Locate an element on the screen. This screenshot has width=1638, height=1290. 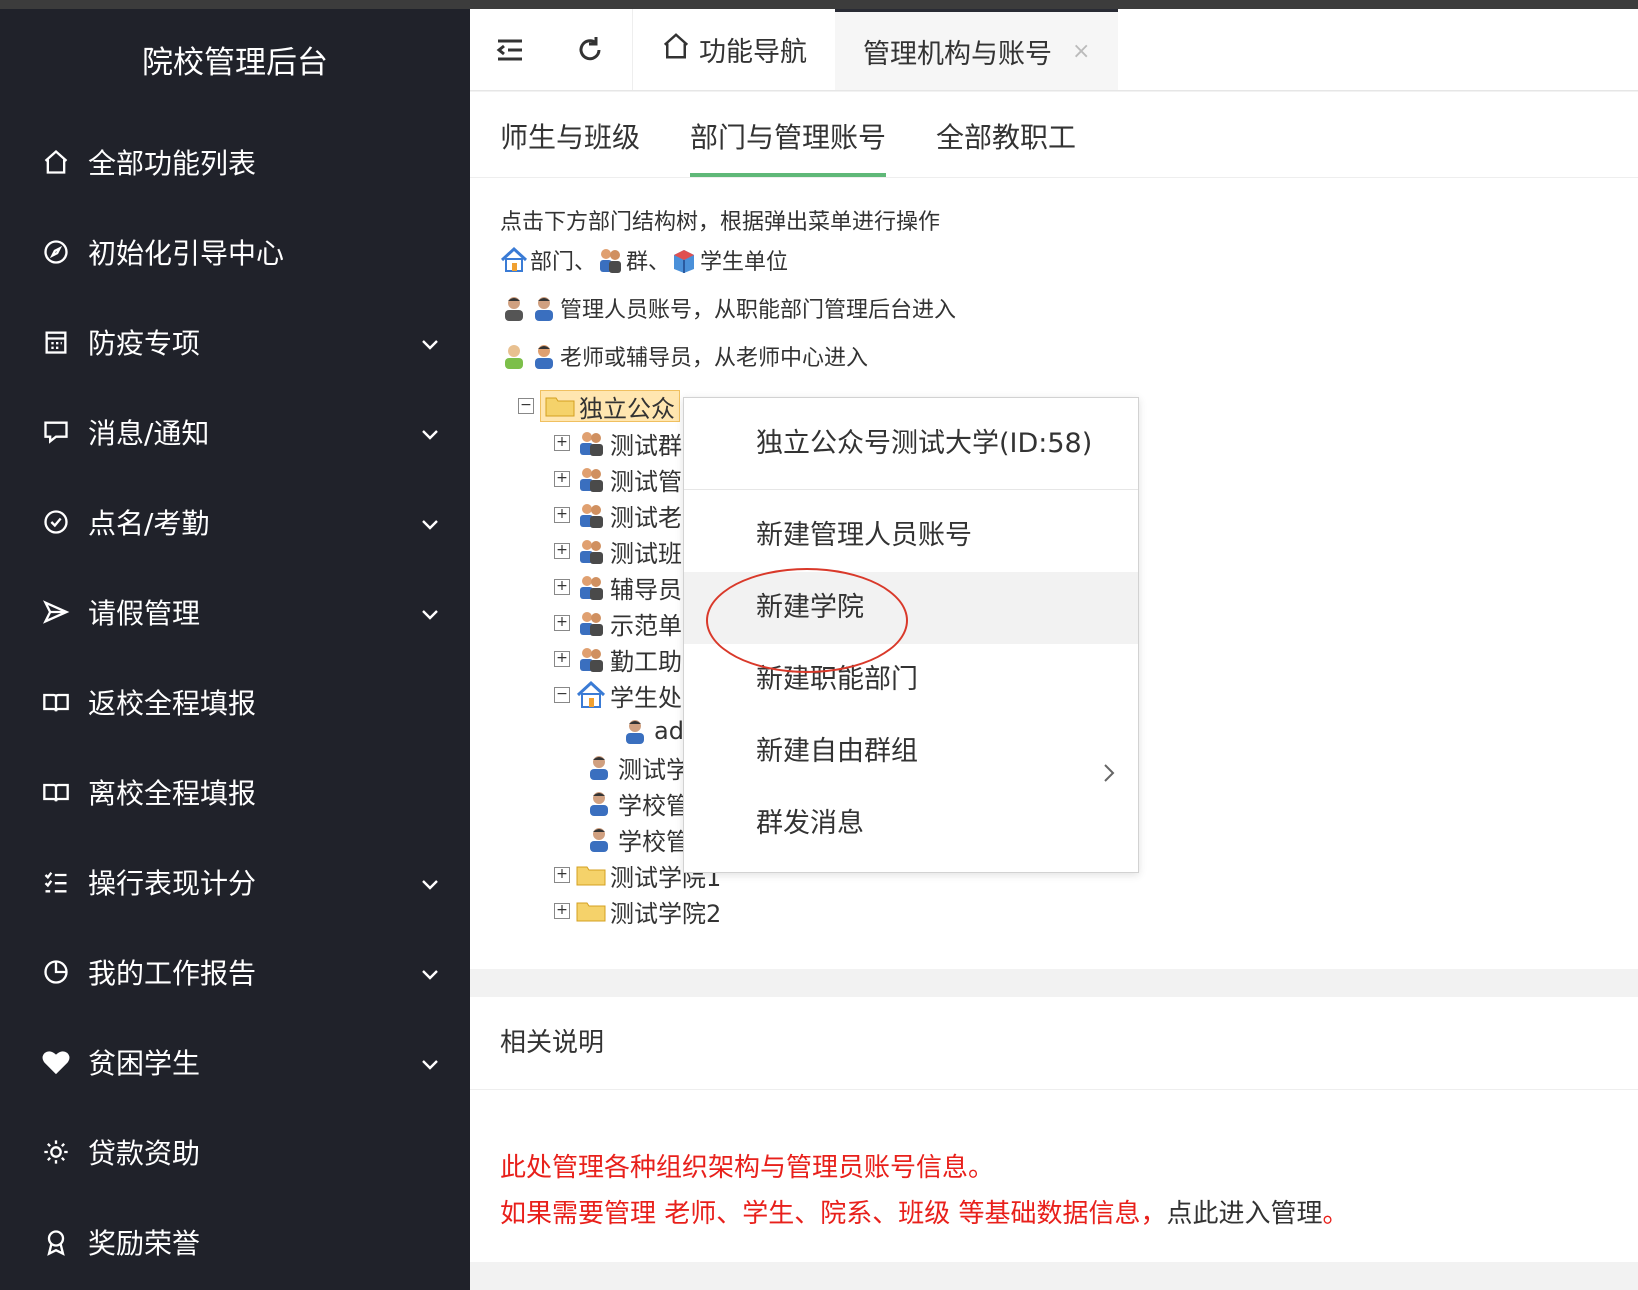
sidebar-item-label: 请假管理 is located at coordinates (144, 613).